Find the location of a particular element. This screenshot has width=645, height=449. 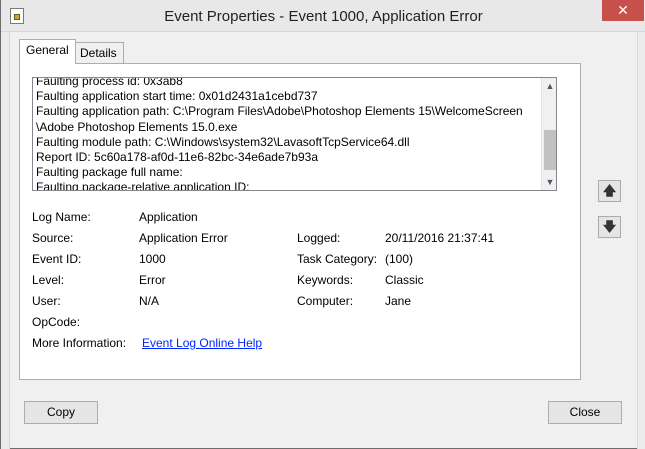

tab-general: General is located at coordinates (47, 51).